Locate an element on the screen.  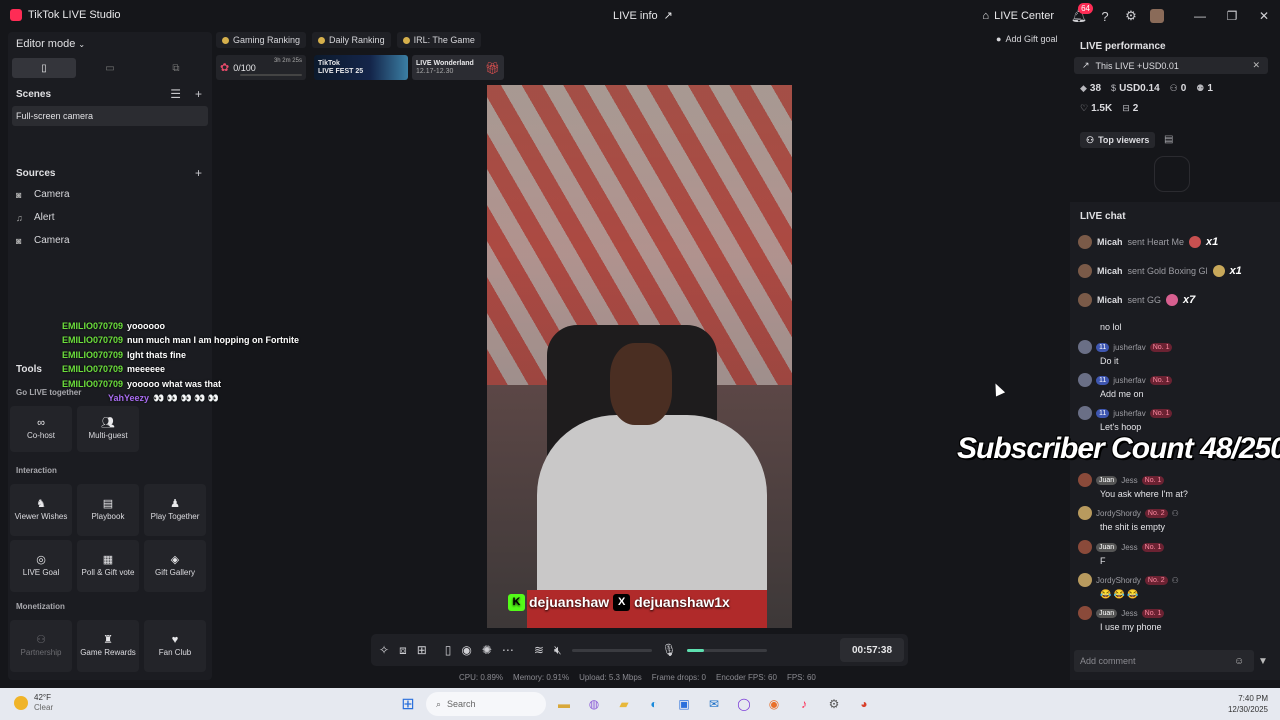
add-gift-goal-button: ● Add Gift goal is located at coordinates (1026, 39).